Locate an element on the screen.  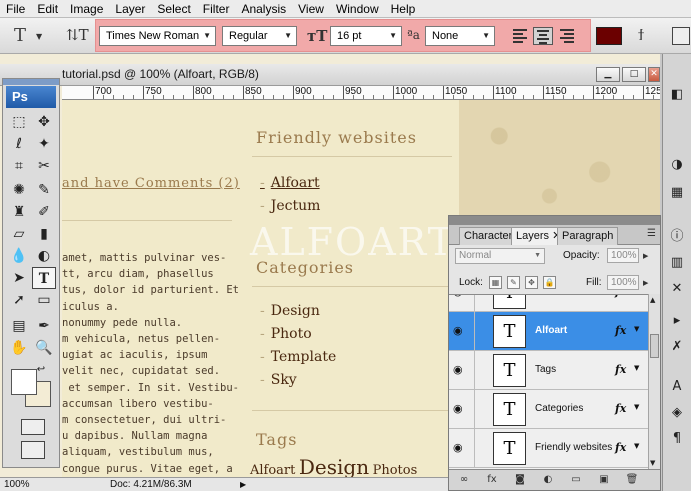
menu-view: View is located at coordinates (311, 9).